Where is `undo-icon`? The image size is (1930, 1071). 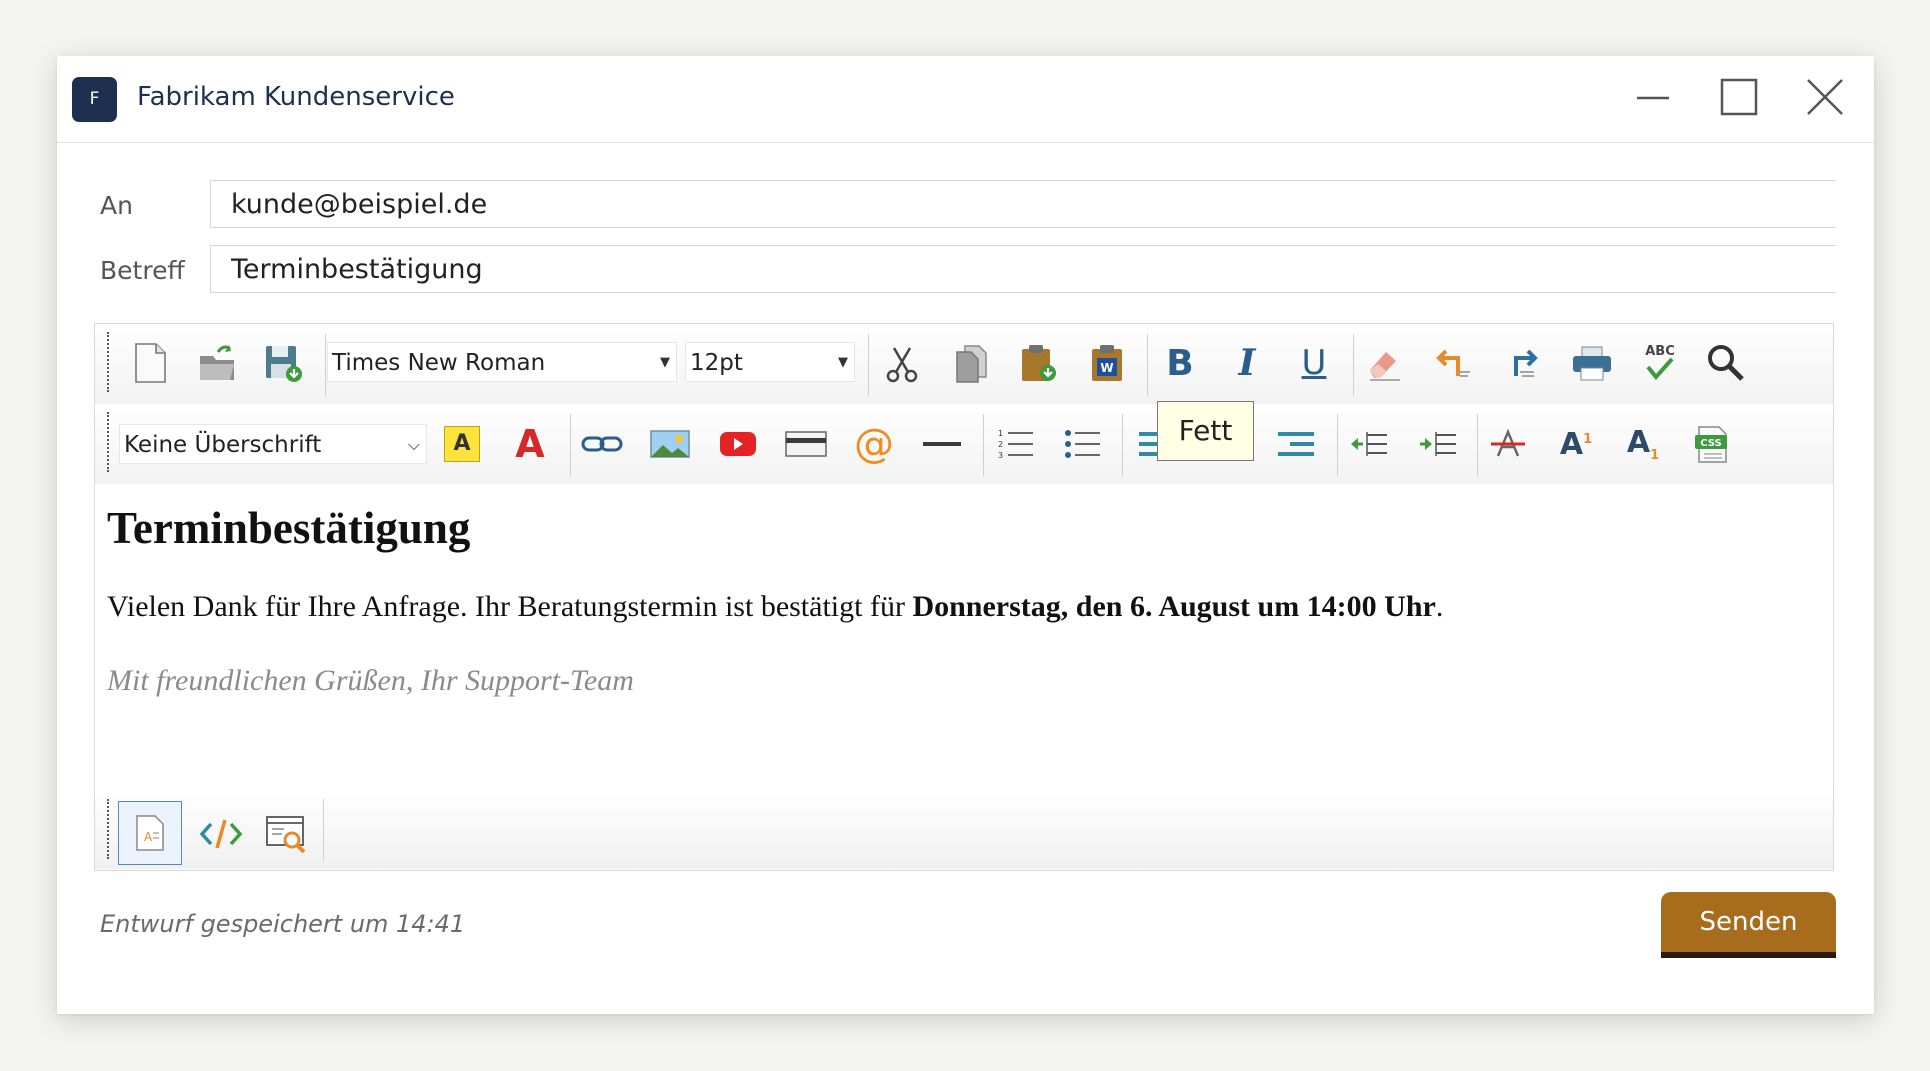
undo-icon is located at coordinates (1453, 363).